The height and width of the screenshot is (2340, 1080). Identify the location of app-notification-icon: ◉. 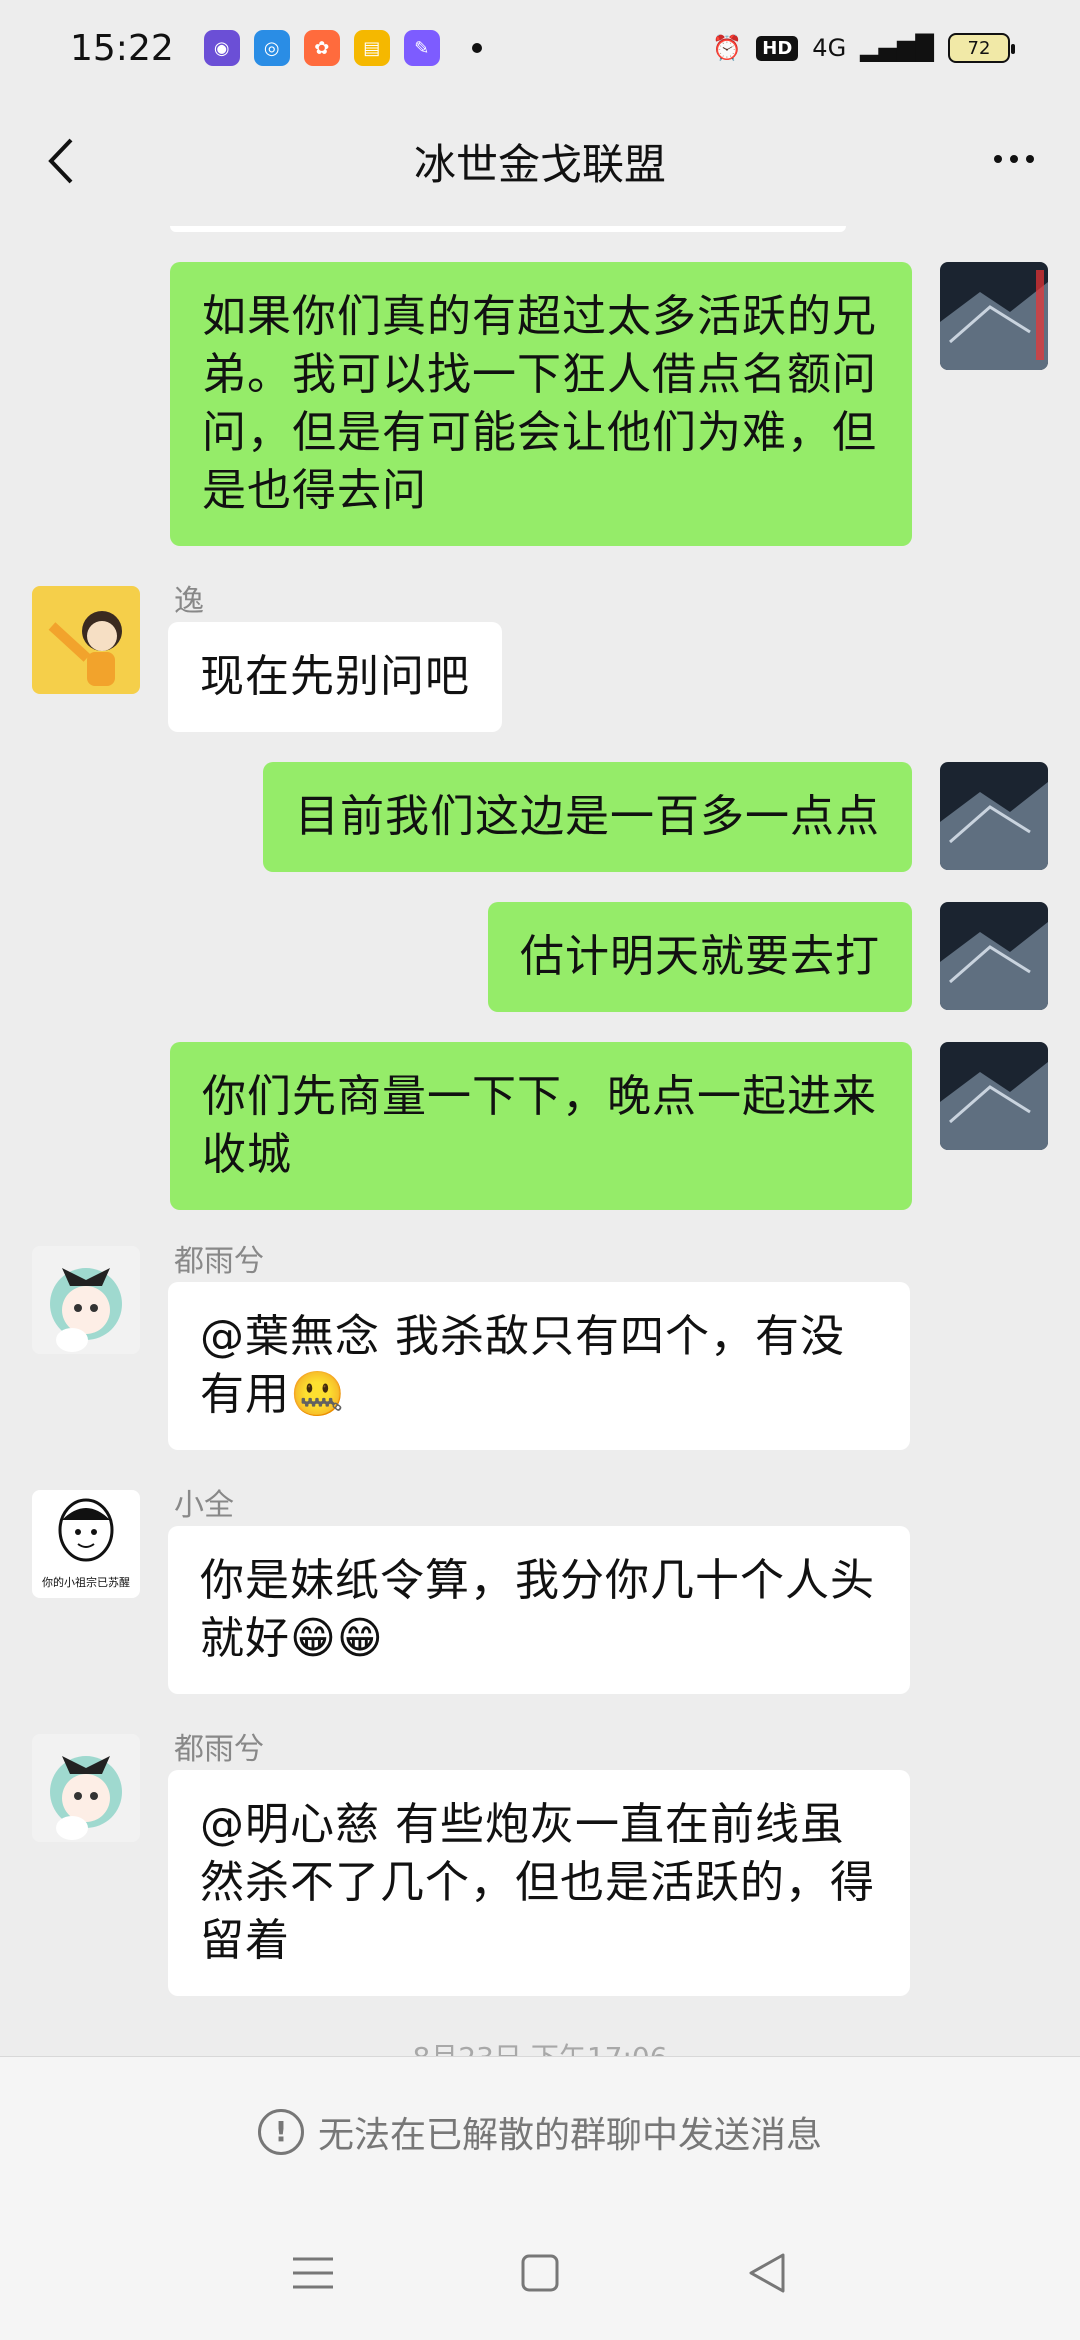
(221, 48).